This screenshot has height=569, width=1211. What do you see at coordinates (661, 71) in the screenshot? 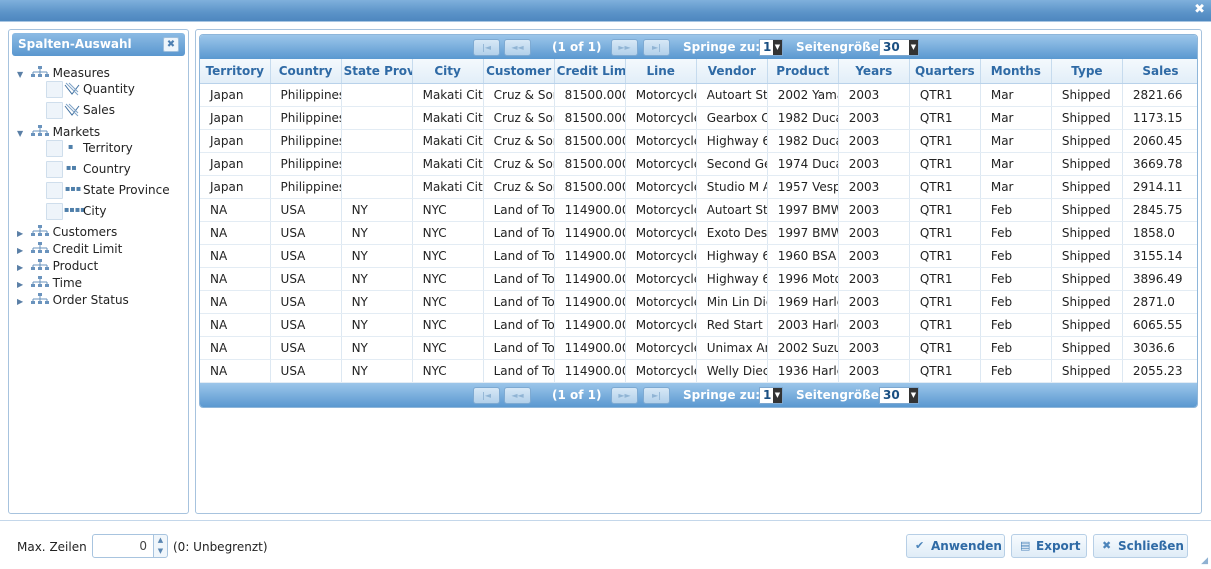
I see `column-header: Line` at bounding box center [661, 71].